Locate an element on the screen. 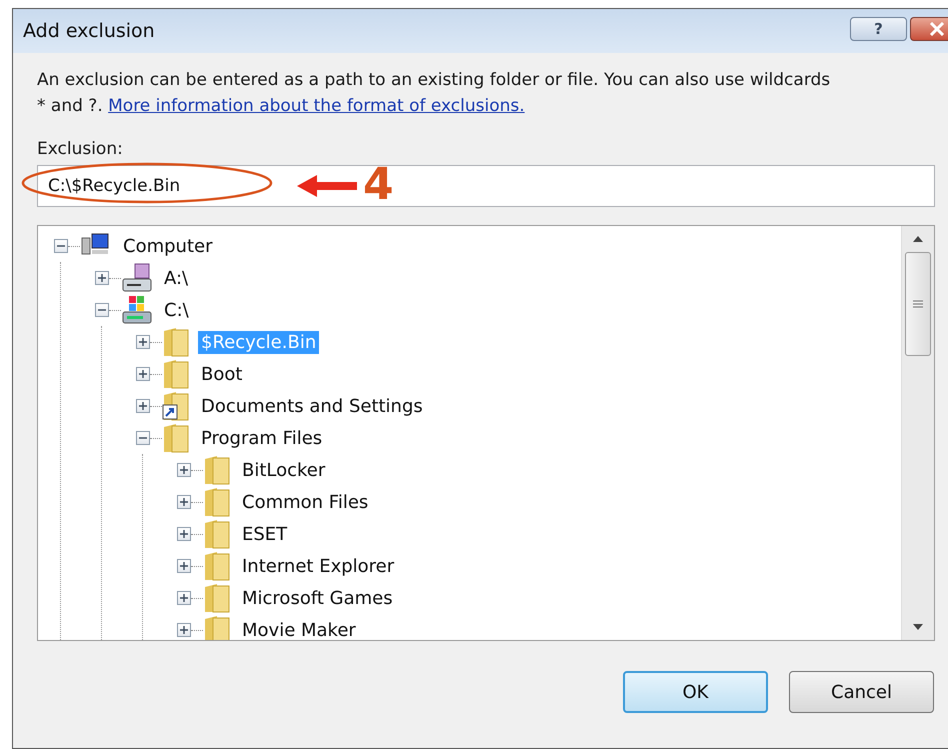  tree-item: Computer is located at coordinates (168, 246).